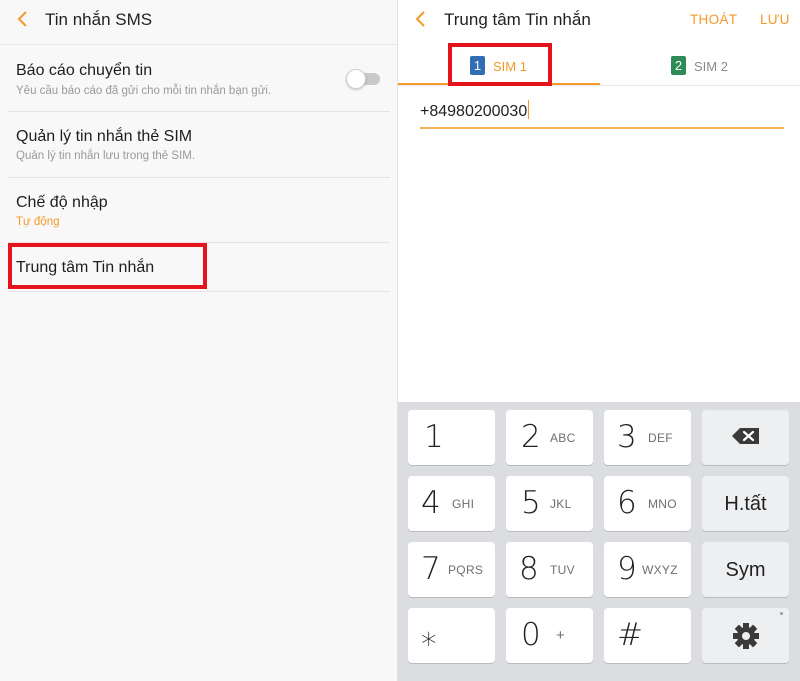 The height and width of the screenshot is (681, 800). I want to click on done-key: H.tất, so click(745, 503).